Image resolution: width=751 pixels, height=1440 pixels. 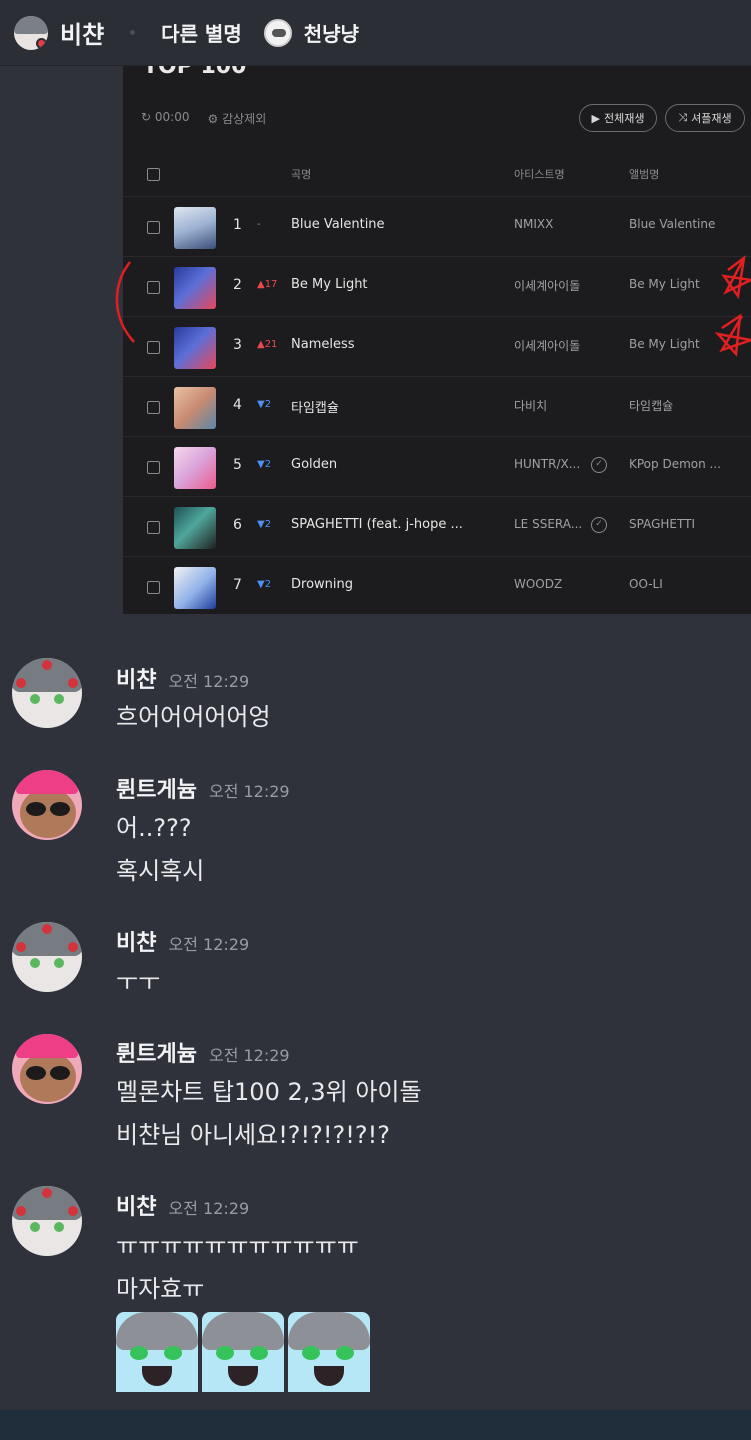 I want to click on message-input-area, so click(x=375, y=1425).